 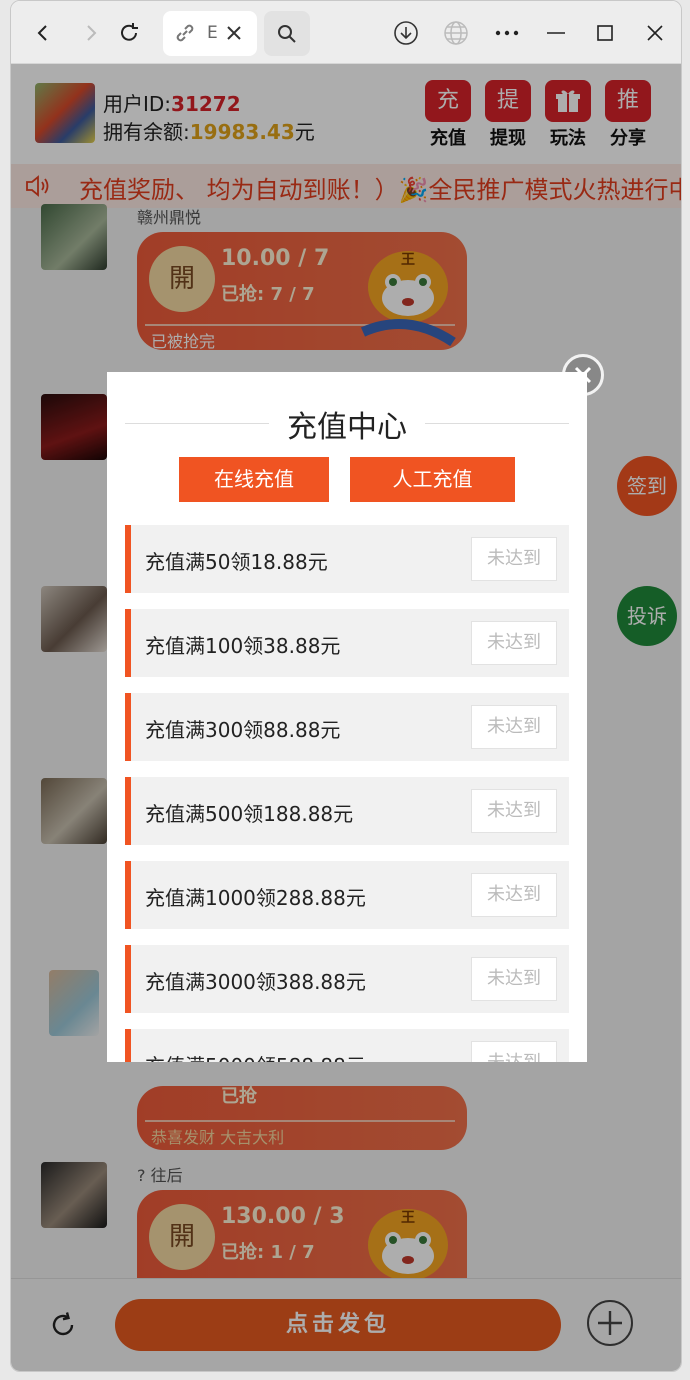 I want to click on search-icon, so click(x=287, y=33).